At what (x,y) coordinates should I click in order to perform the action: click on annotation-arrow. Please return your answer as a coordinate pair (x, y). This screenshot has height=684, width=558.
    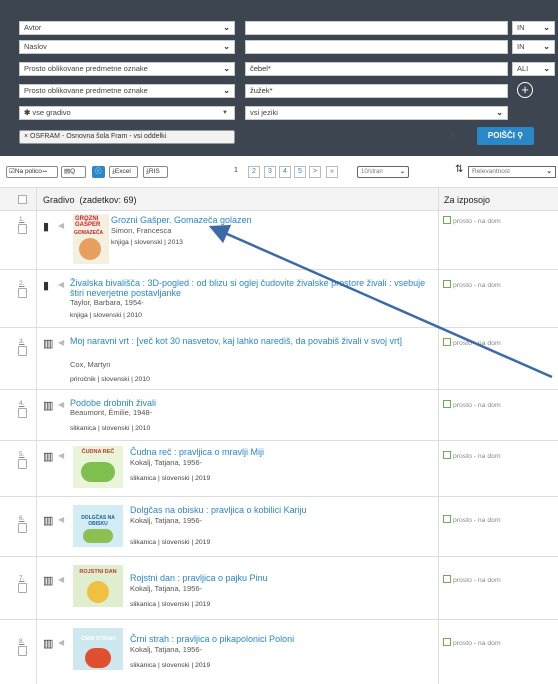
    Looking at the image, I should click on (380, 301).